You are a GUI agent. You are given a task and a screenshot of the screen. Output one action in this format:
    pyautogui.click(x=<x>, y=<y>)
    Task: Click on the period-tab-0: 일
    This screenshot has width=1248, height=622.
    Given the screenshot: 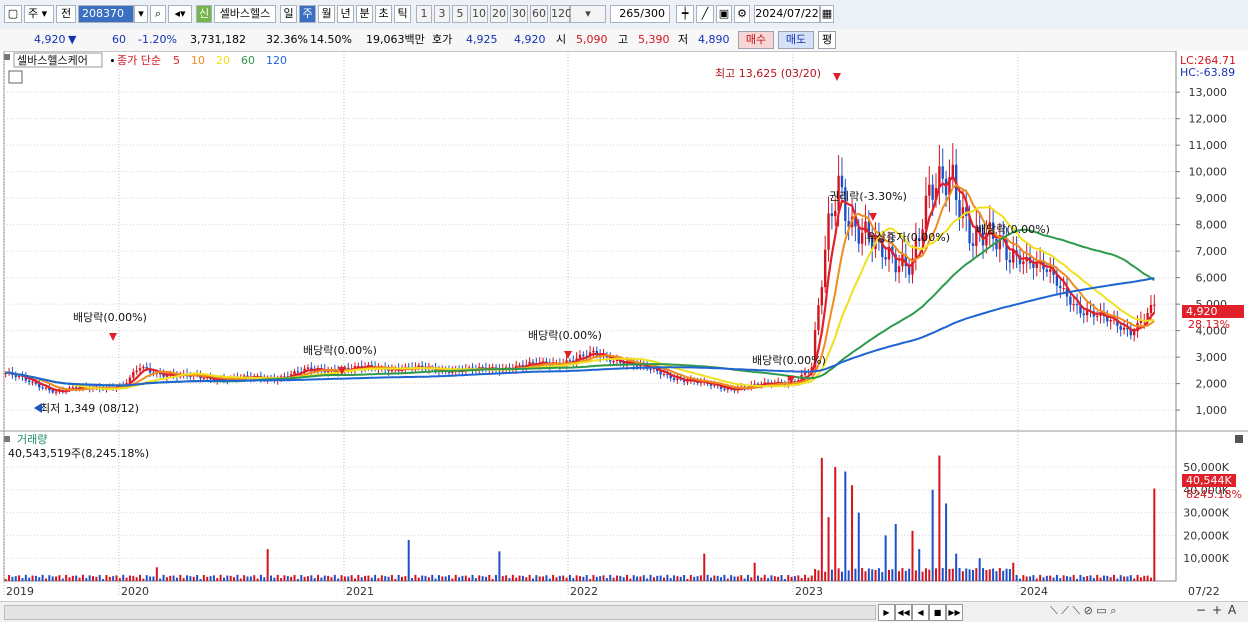 What is the action you would take?
    pyautogui.click(x=288, y=14)
    